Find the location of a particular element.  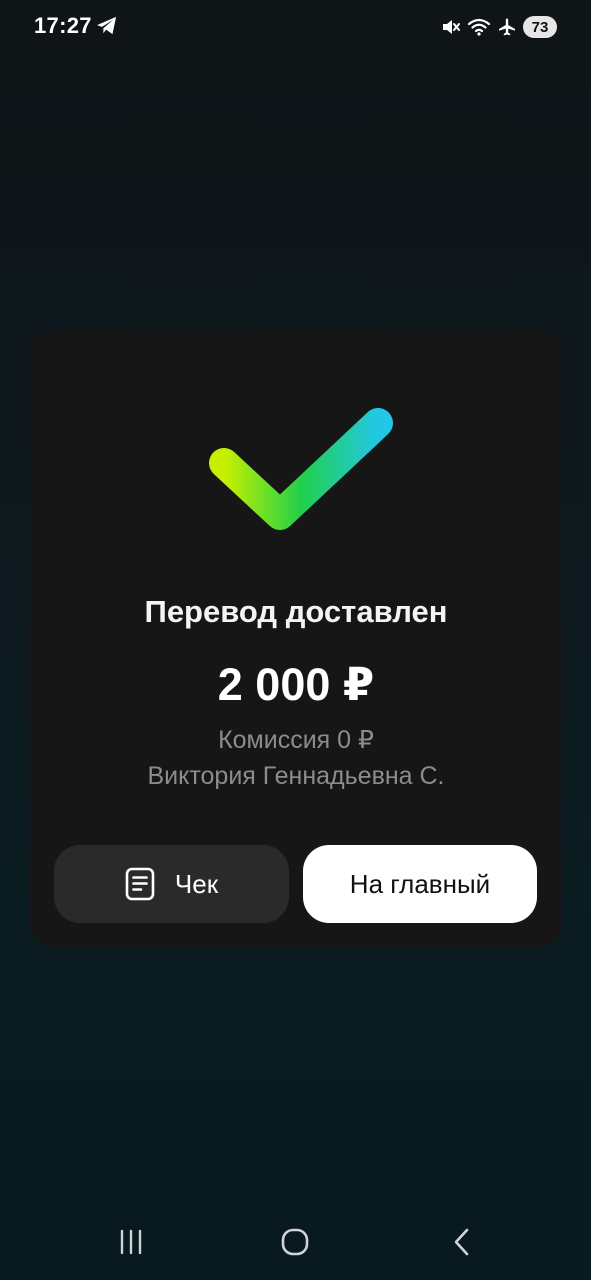

home-button-label: На главный is located at coordinates (420, 883).